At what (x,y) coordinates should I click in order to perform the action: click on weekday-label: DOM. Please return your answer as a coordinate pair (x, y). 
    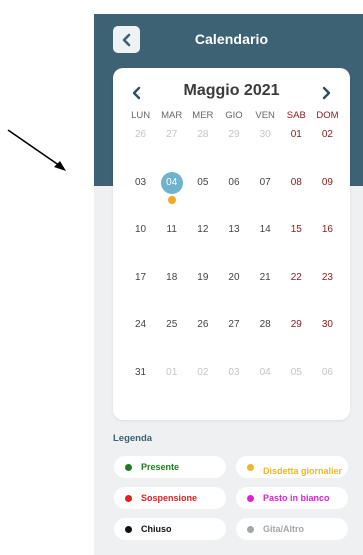
    Looking at the image, I should click on (327, 115).